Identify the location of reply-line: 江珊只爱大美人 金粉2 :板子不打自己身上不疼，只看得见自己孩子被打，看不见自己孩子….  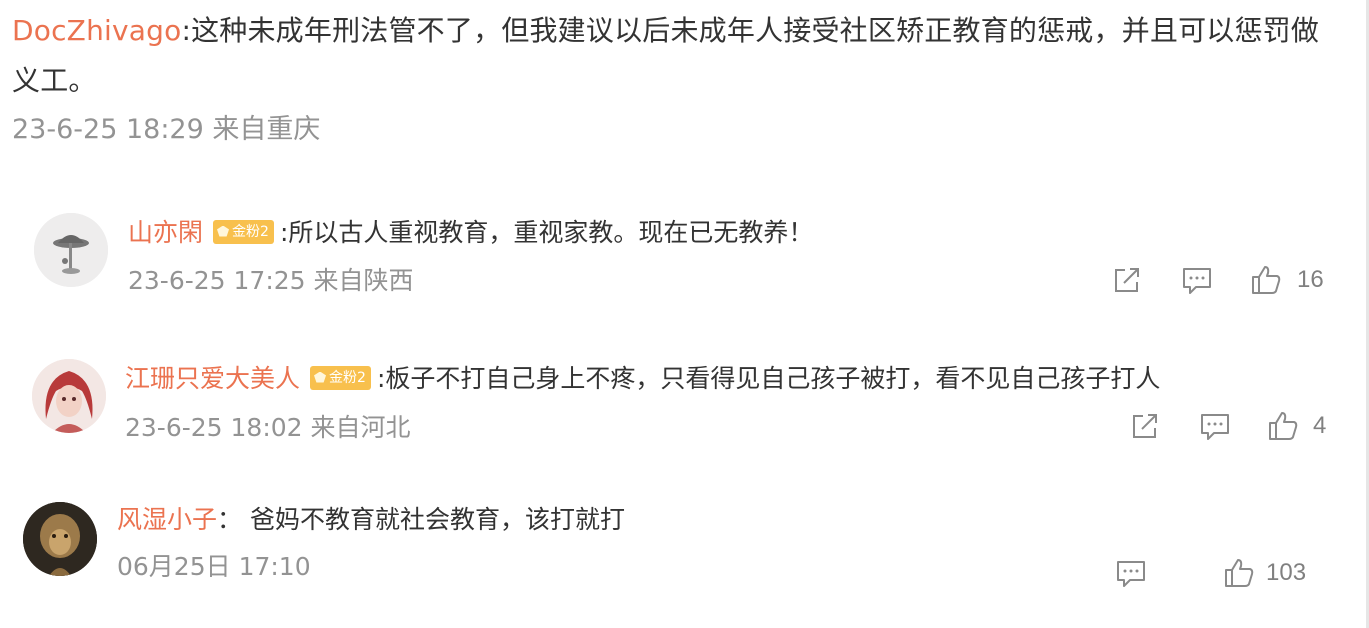
(642, 379).